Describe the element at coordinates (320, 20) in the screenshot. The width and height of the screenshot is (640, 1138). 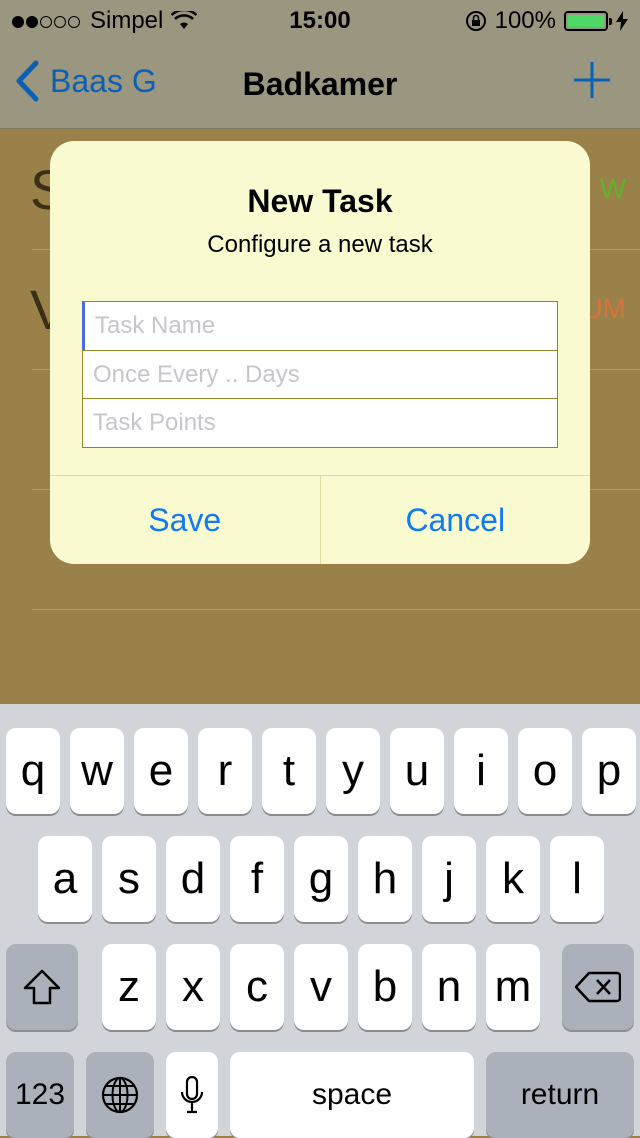
I see `status-bar: Simpel 15:00 100%` at that location.